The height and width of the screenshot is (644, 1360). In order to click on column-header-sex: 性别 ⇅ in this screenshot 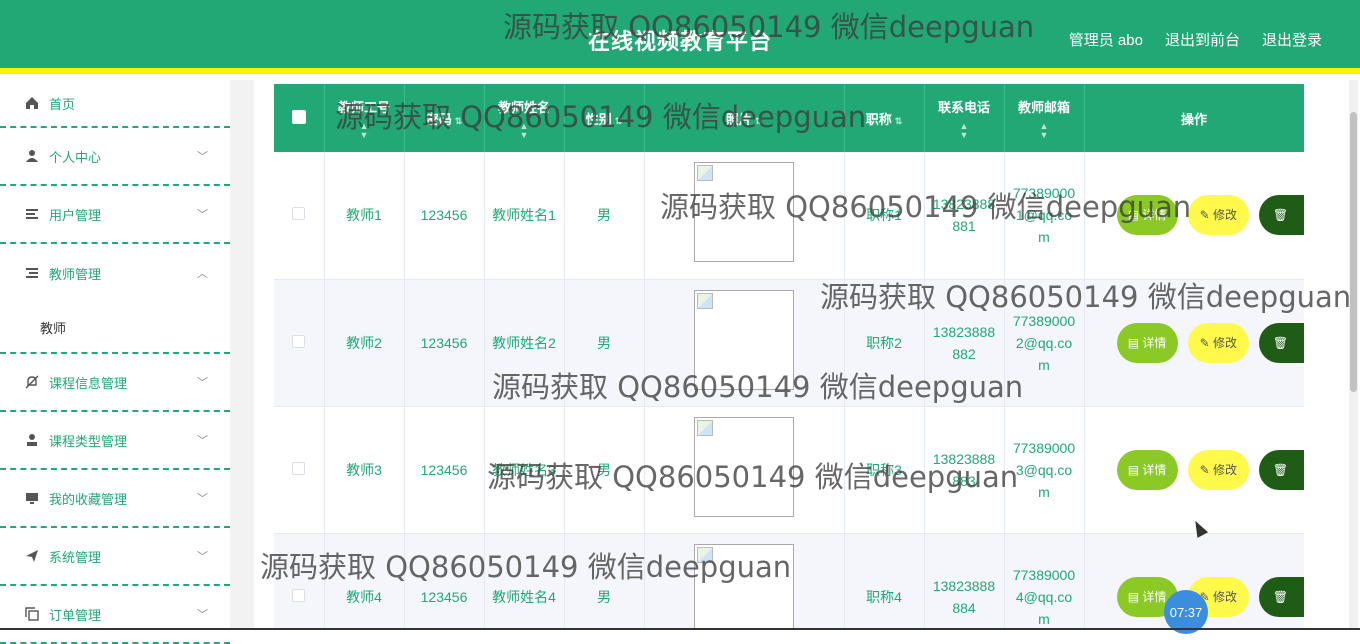, I will do `click(604, 118)`.